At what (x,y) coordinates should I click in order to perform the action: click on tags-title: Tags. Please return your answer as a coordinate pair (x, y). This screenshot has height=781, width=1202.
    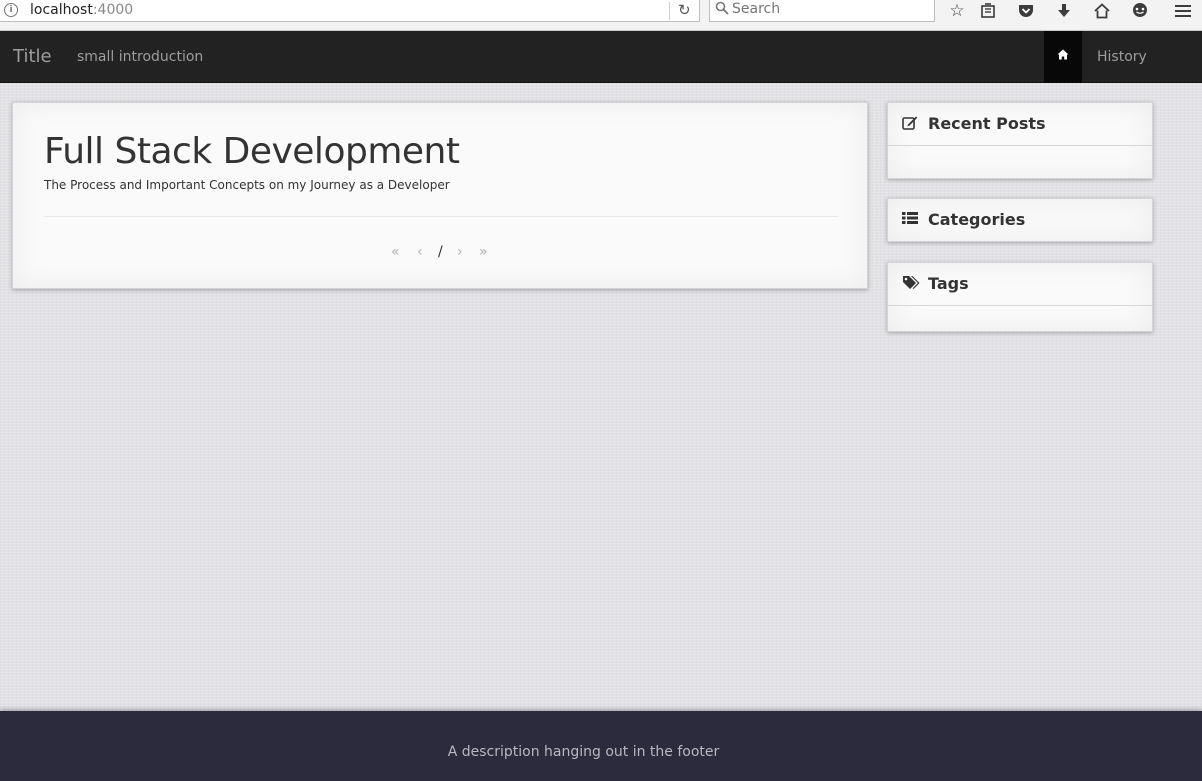
    Looking at the image, I should click on (948, 283).